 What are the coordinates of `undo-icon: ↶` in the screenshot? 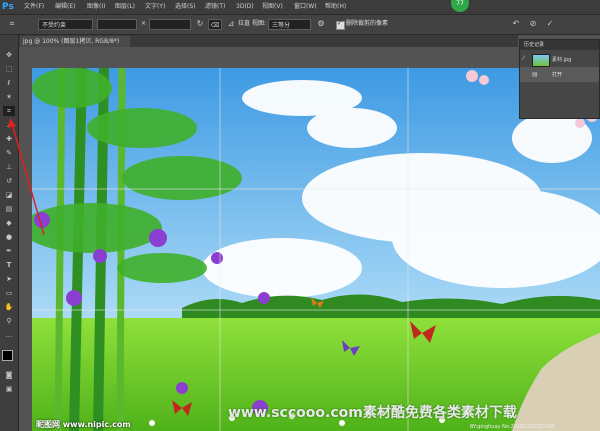 It's located at (516, 24).